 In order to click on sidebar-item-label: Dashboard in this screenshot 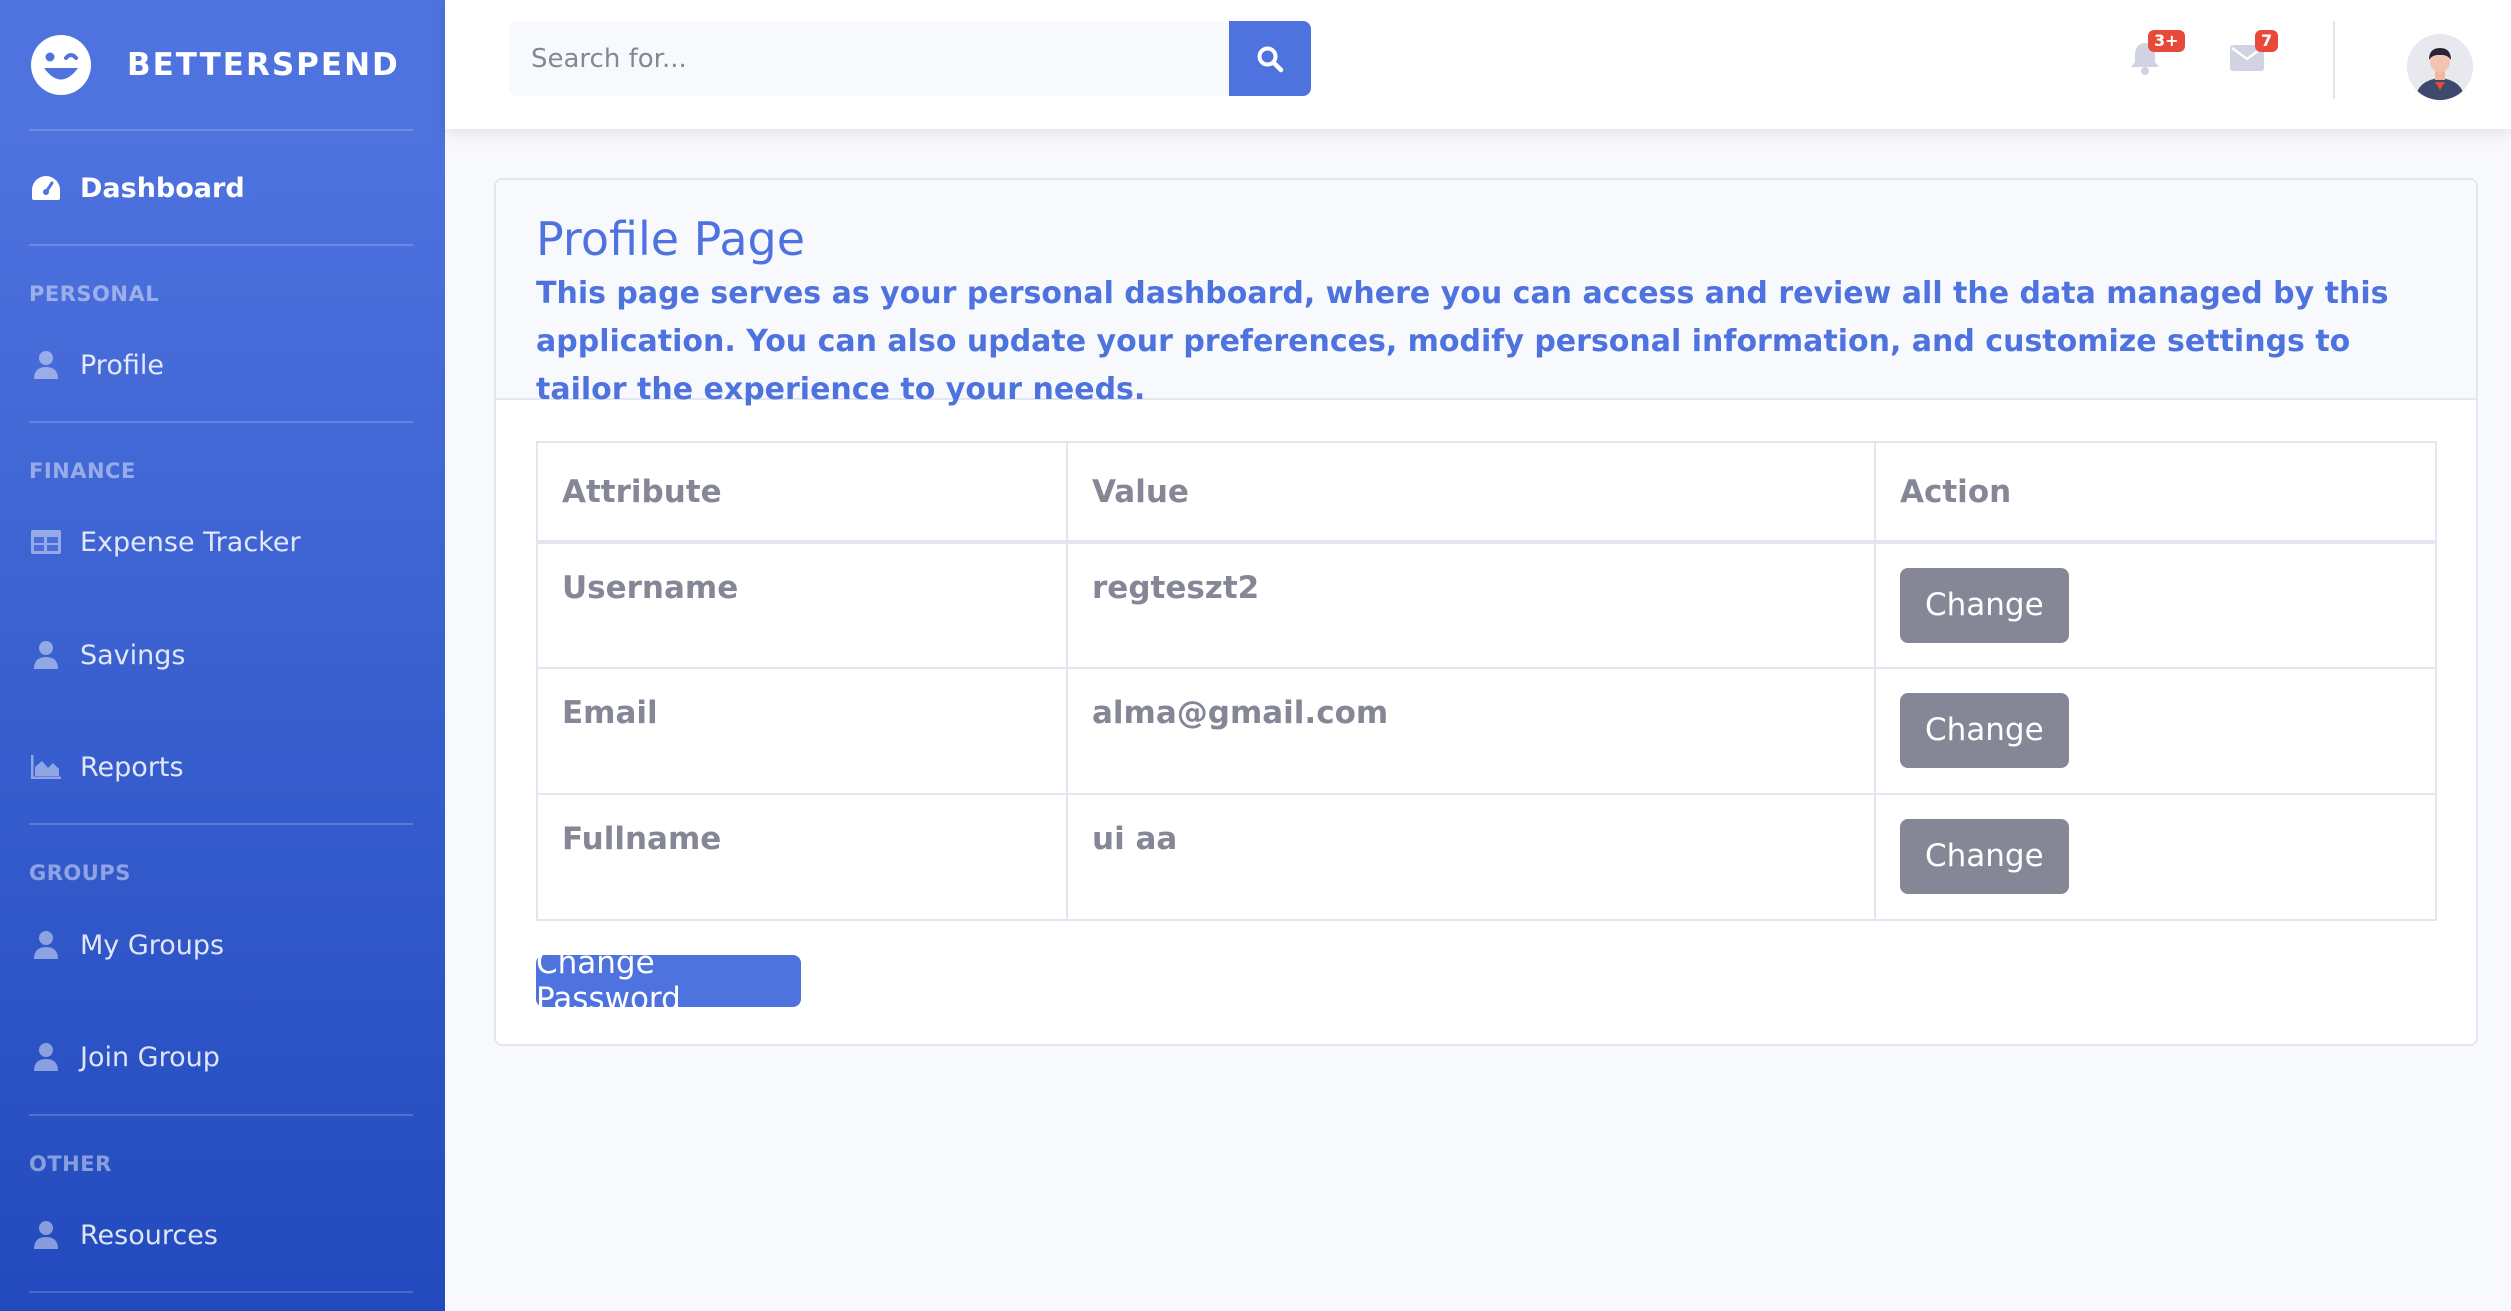, I will do `click(162, 188)`.